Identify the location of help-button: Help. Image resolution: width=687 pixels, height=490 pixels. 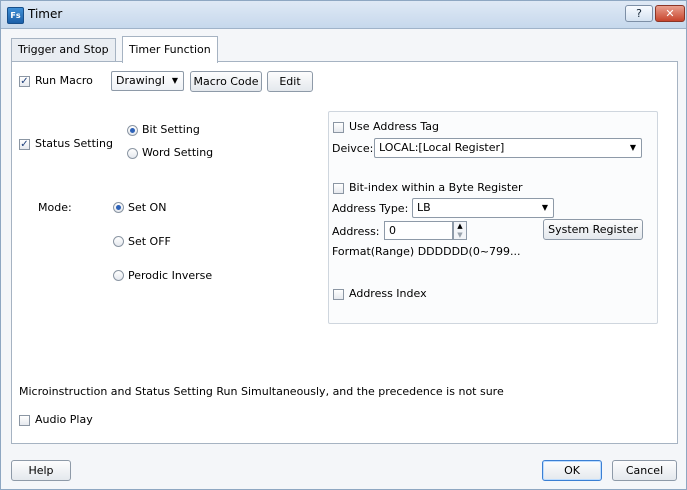
(41, 470).